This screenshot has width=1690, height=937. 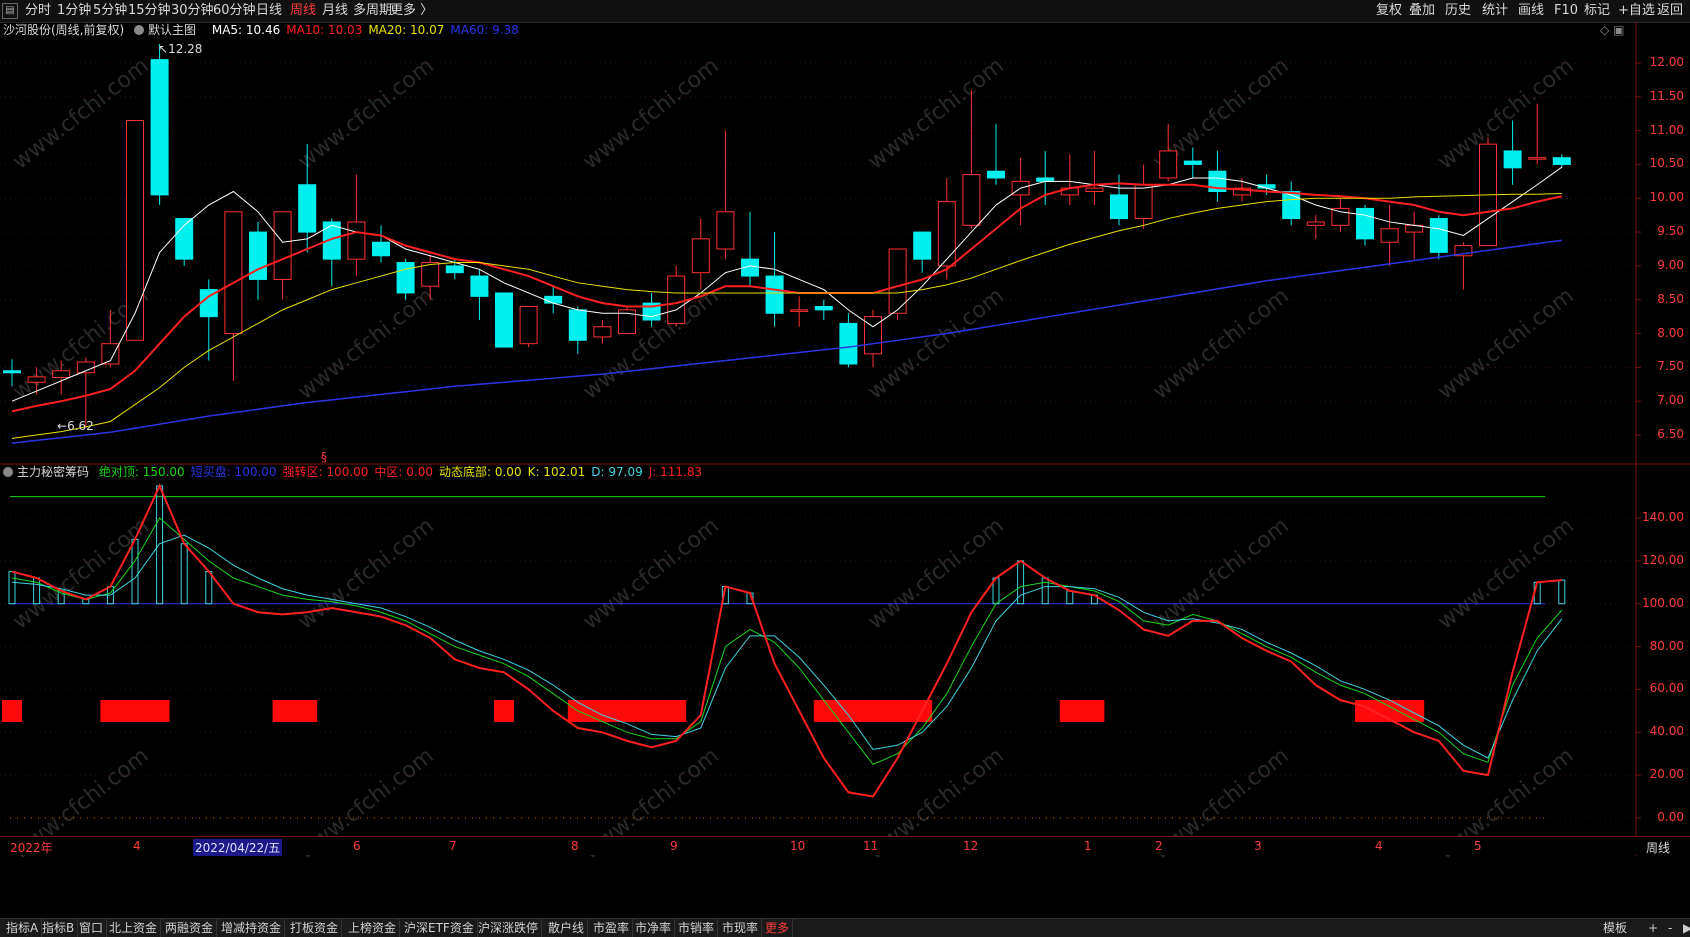 What do you see at coordinates (59, 928) in the screenshot?
I see `bottom-tab-1: 指标B` at bounding box center [59, 928].